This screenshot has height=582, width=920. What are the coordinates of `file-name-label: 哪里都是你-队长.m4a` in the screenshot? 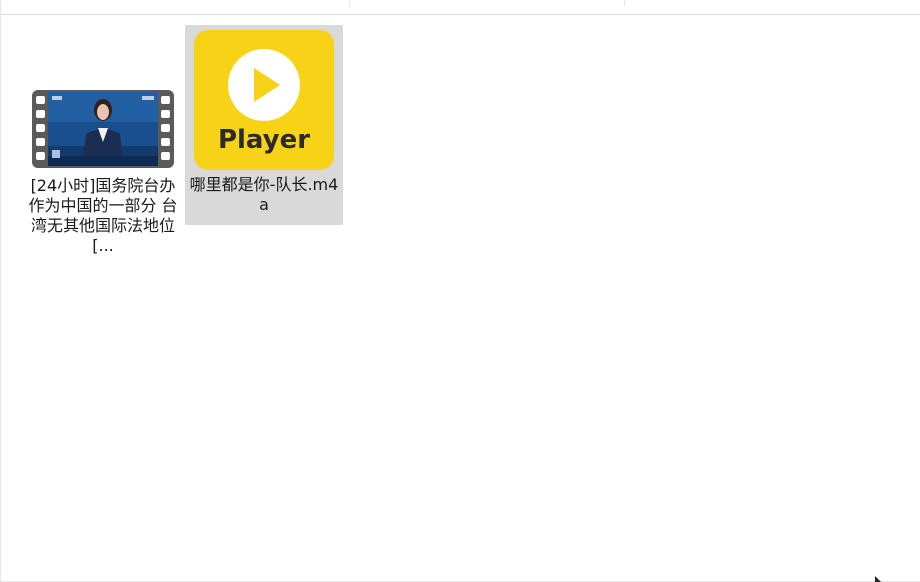 It's located at (264, 194).